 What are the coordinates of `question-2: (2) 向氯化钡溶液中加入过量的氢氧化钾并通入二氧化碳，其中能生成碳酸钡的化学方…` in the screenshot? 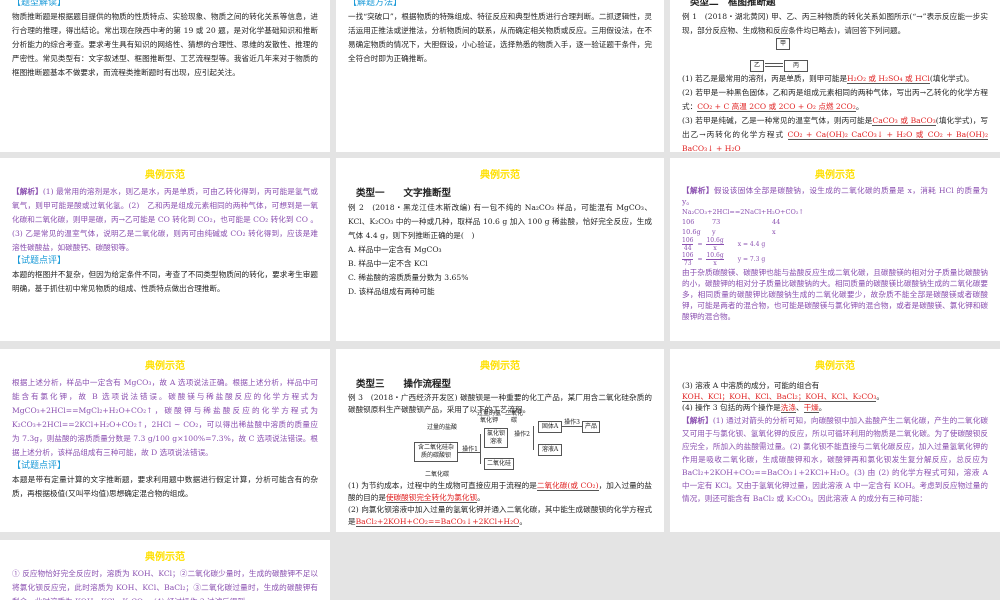 It's located at (500, 516).